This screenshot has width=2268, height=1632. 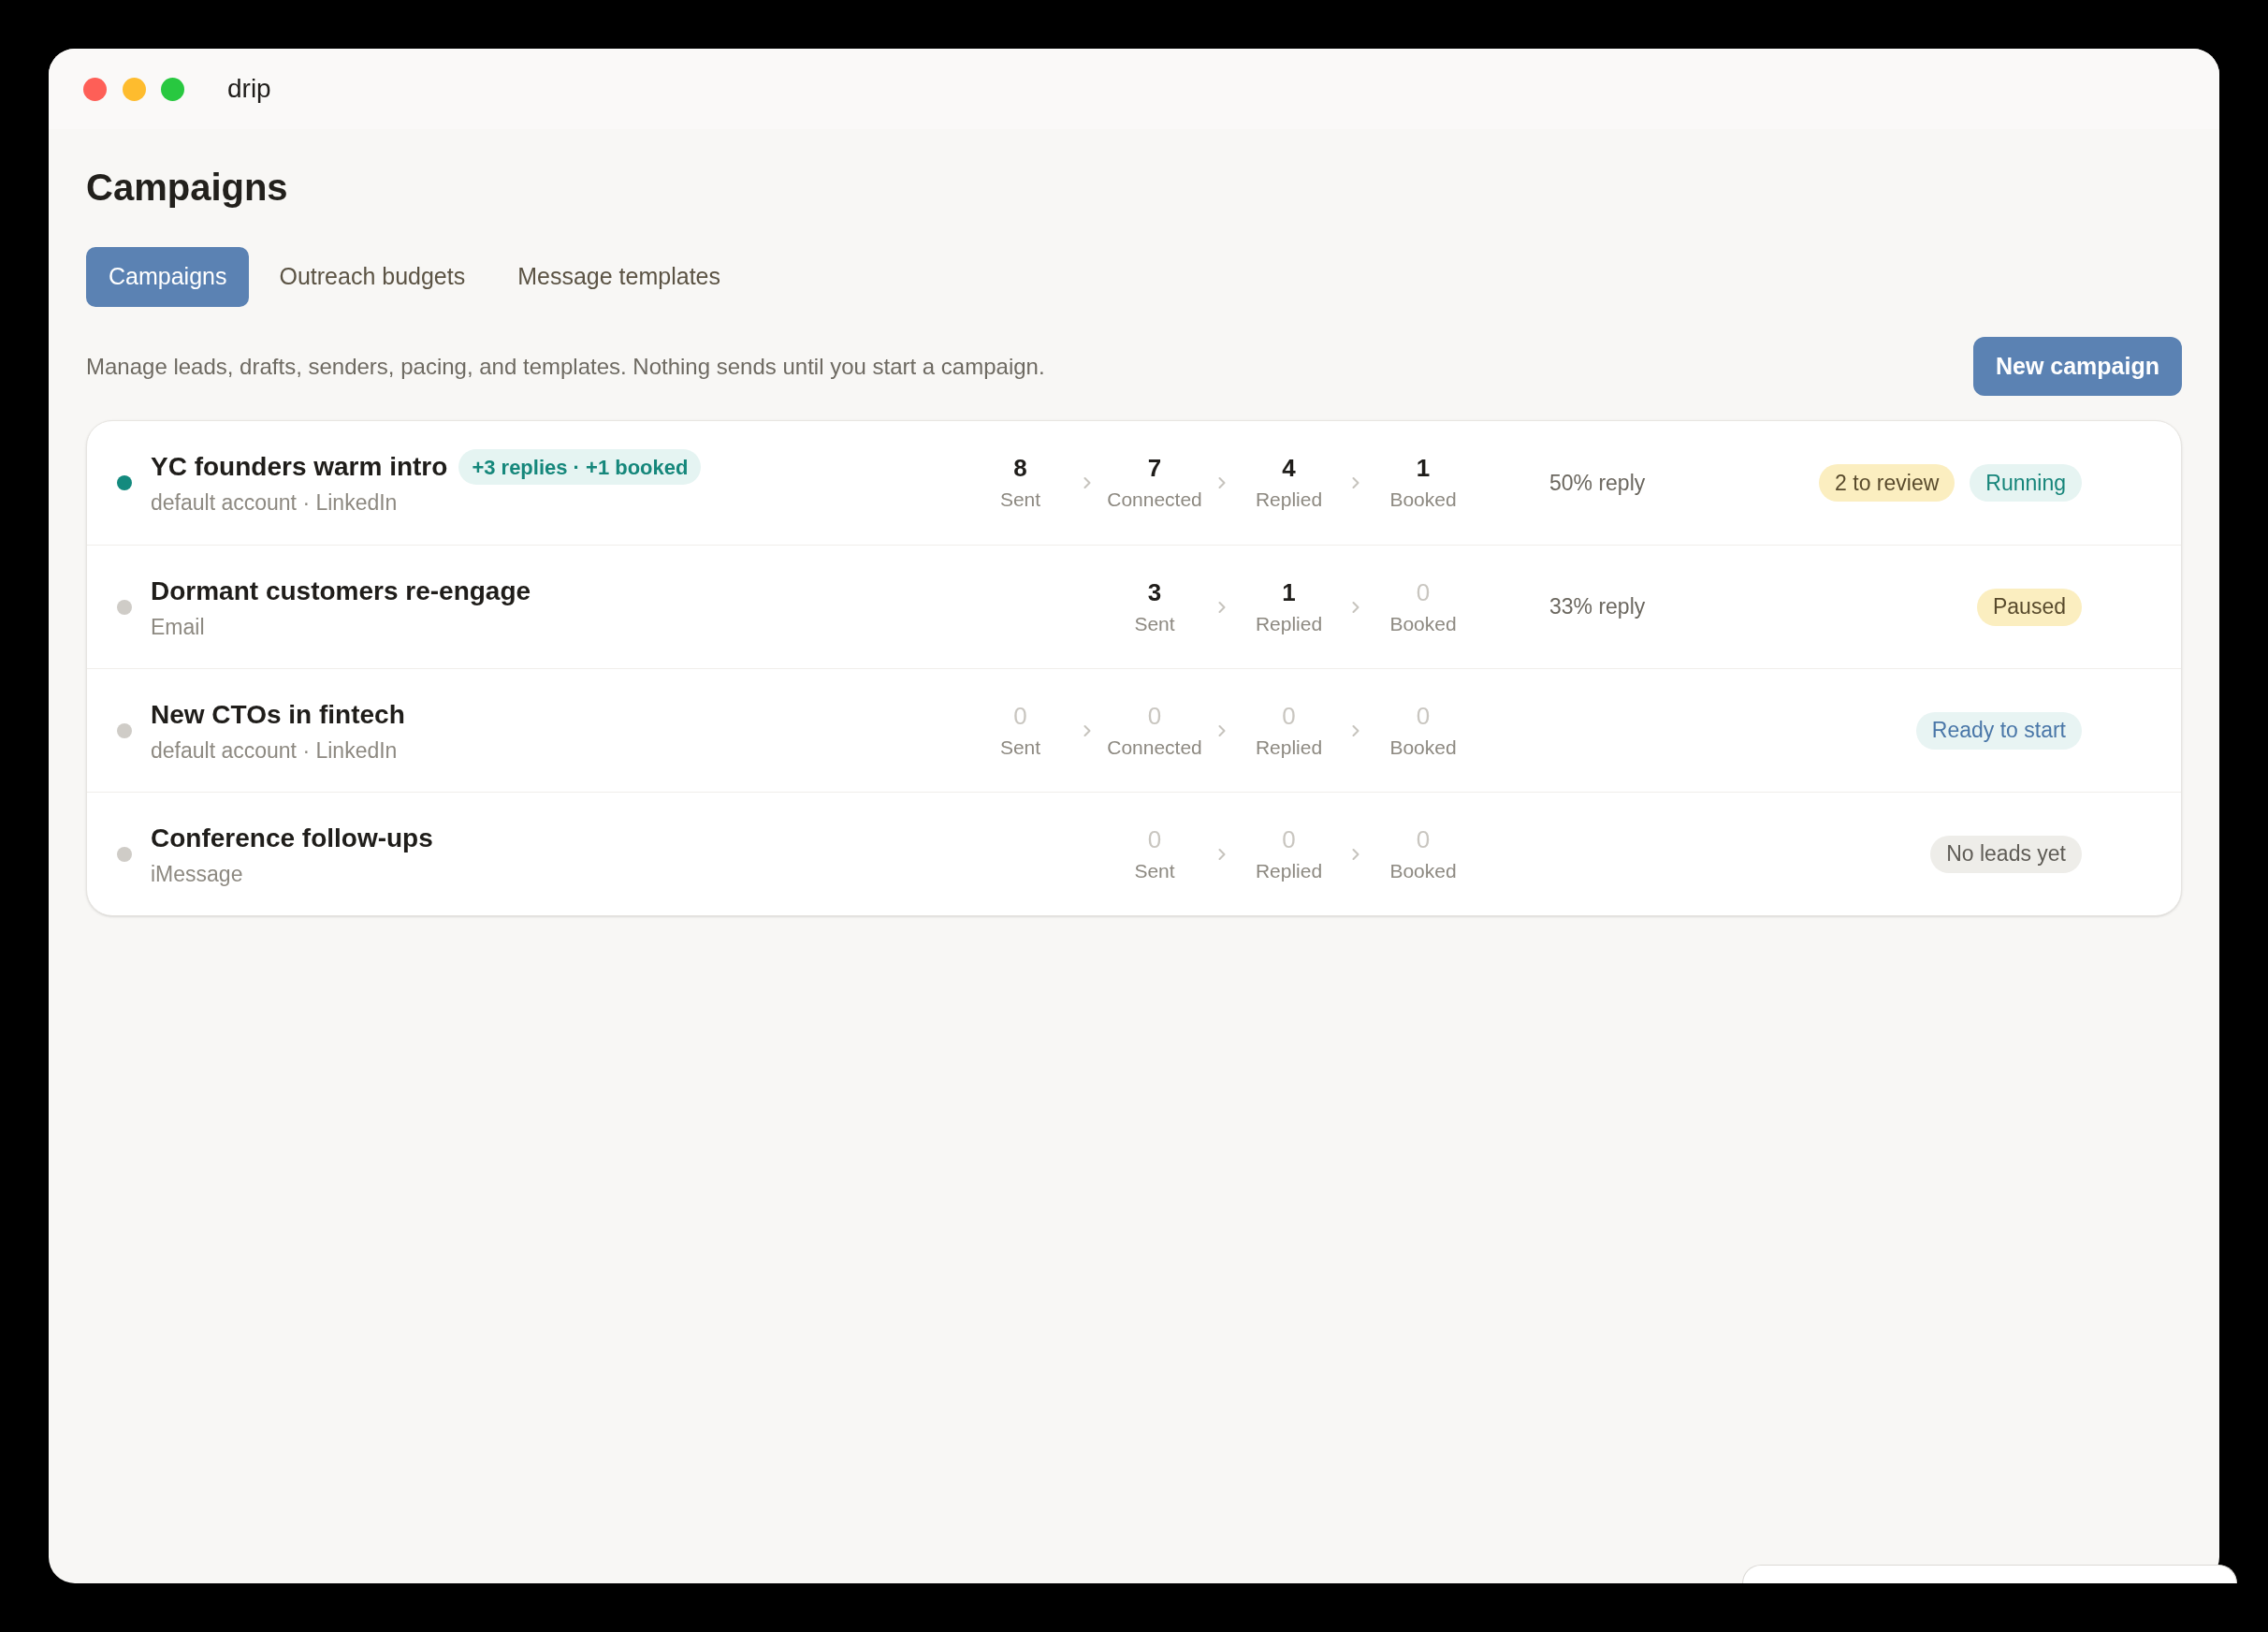 What do you see at coordinates (95, 89) in the screenshot?
I see `close-window-icon` at bounding box center [95, 89].